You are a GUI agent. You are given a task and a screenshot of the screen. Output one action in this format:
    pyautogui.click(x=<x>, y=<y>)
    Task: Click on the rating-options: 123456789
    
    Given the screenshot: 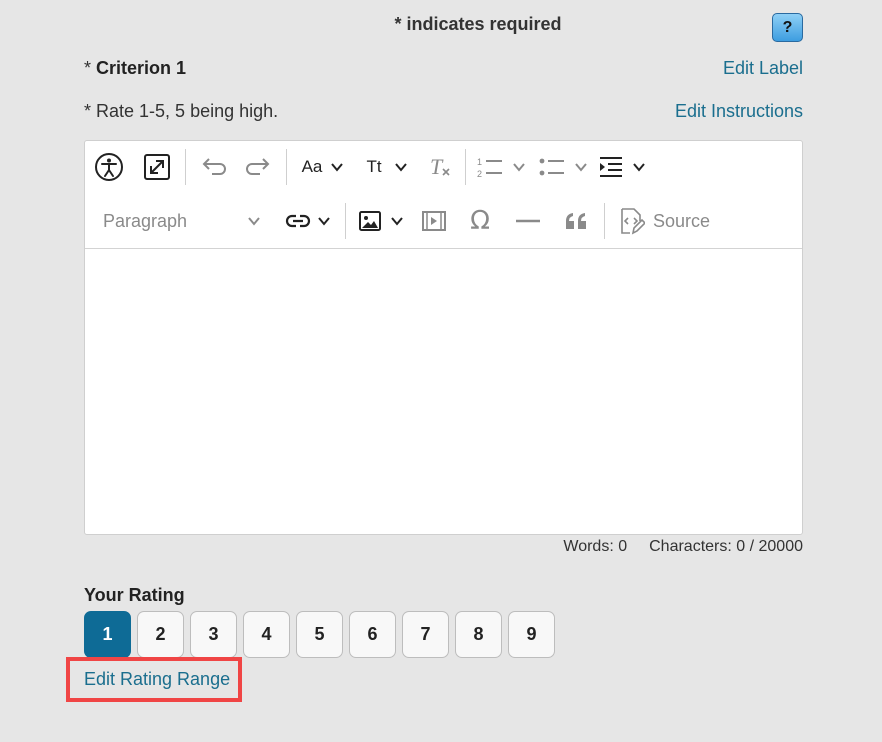 What is the action you would take?
    pyautogui.click(x=319, y=634)
    